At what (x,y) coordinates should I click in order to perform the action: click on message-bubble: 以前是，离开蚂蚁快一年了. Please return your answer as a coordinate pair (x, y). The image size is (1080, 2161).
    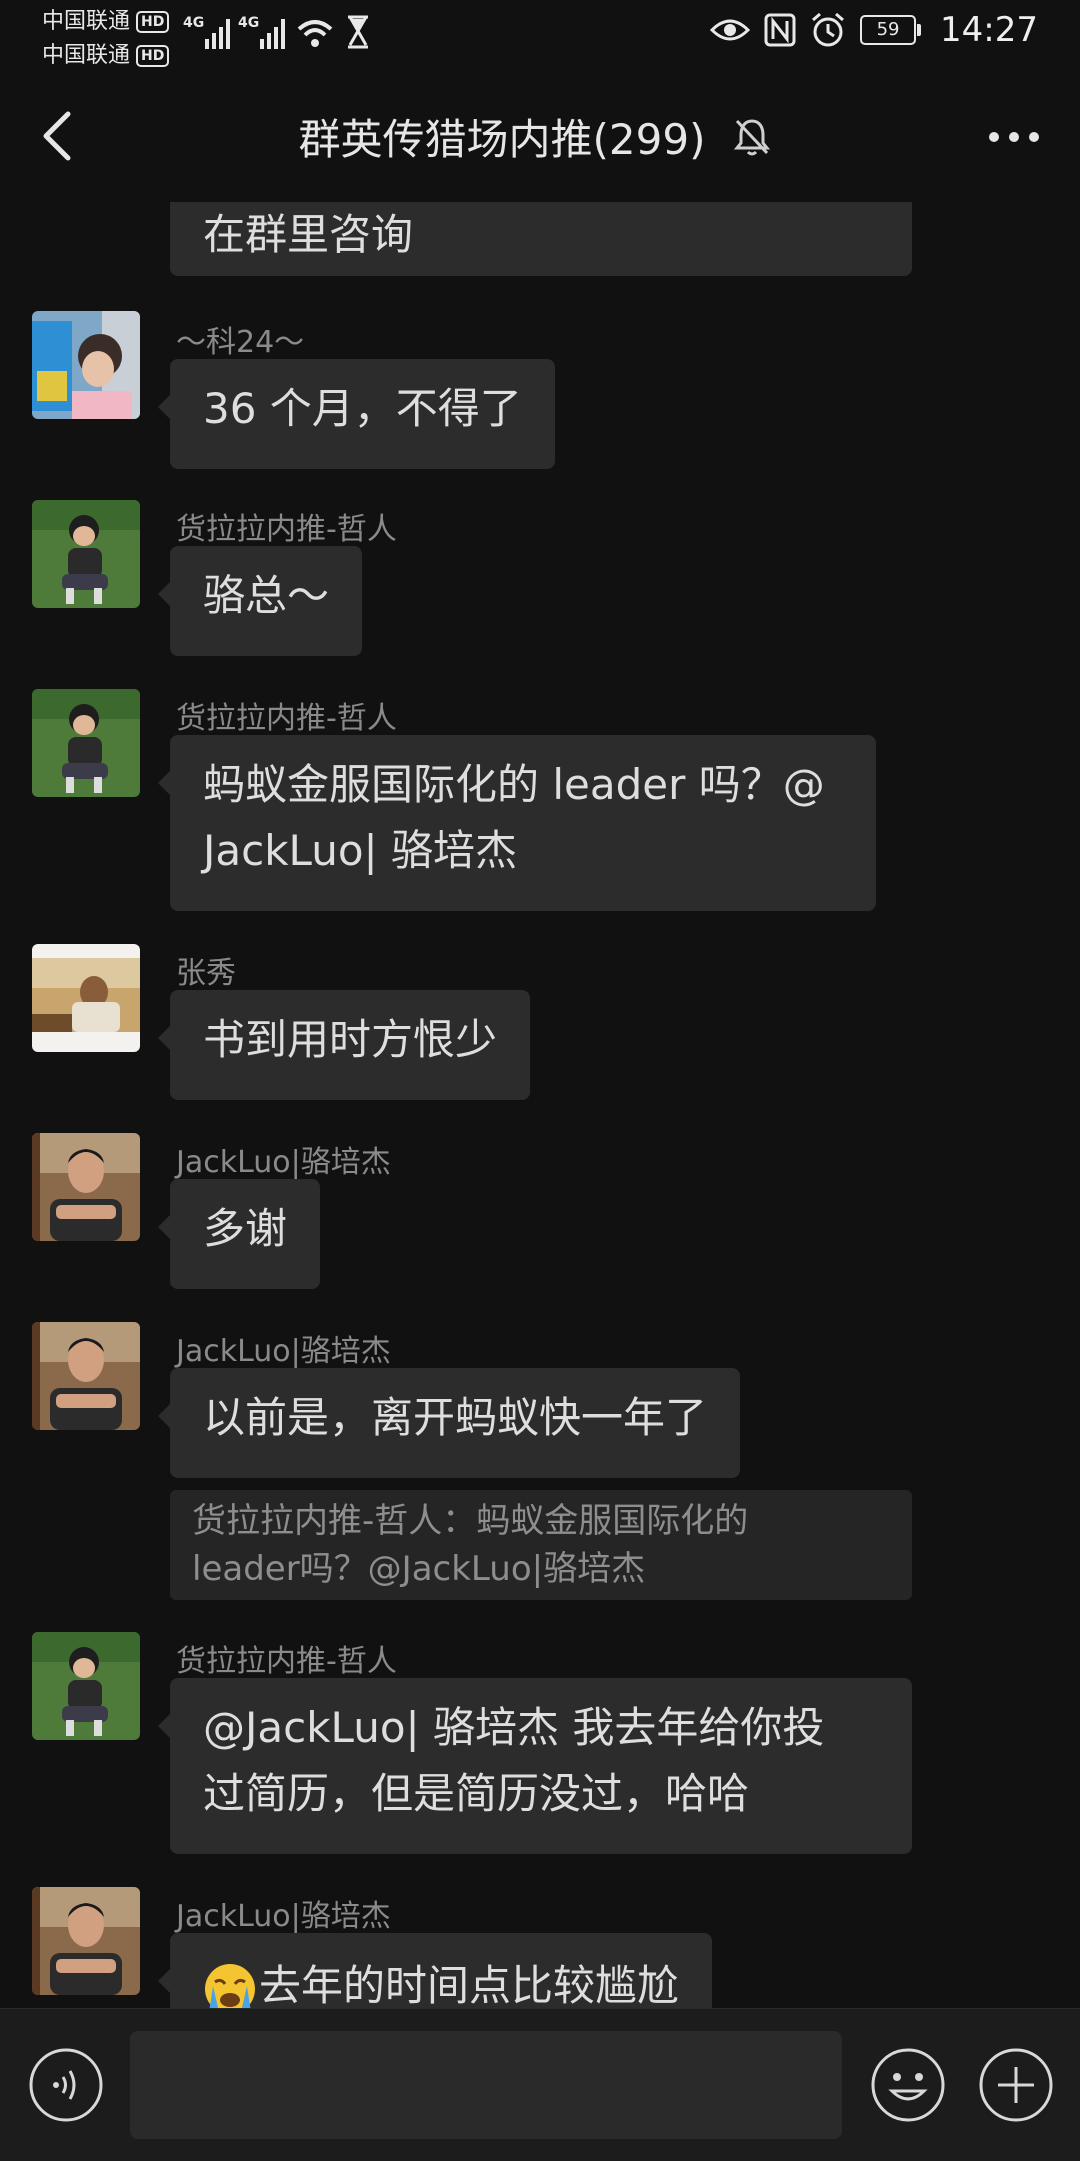
    Looking at the image, I should click on (449, 1423).